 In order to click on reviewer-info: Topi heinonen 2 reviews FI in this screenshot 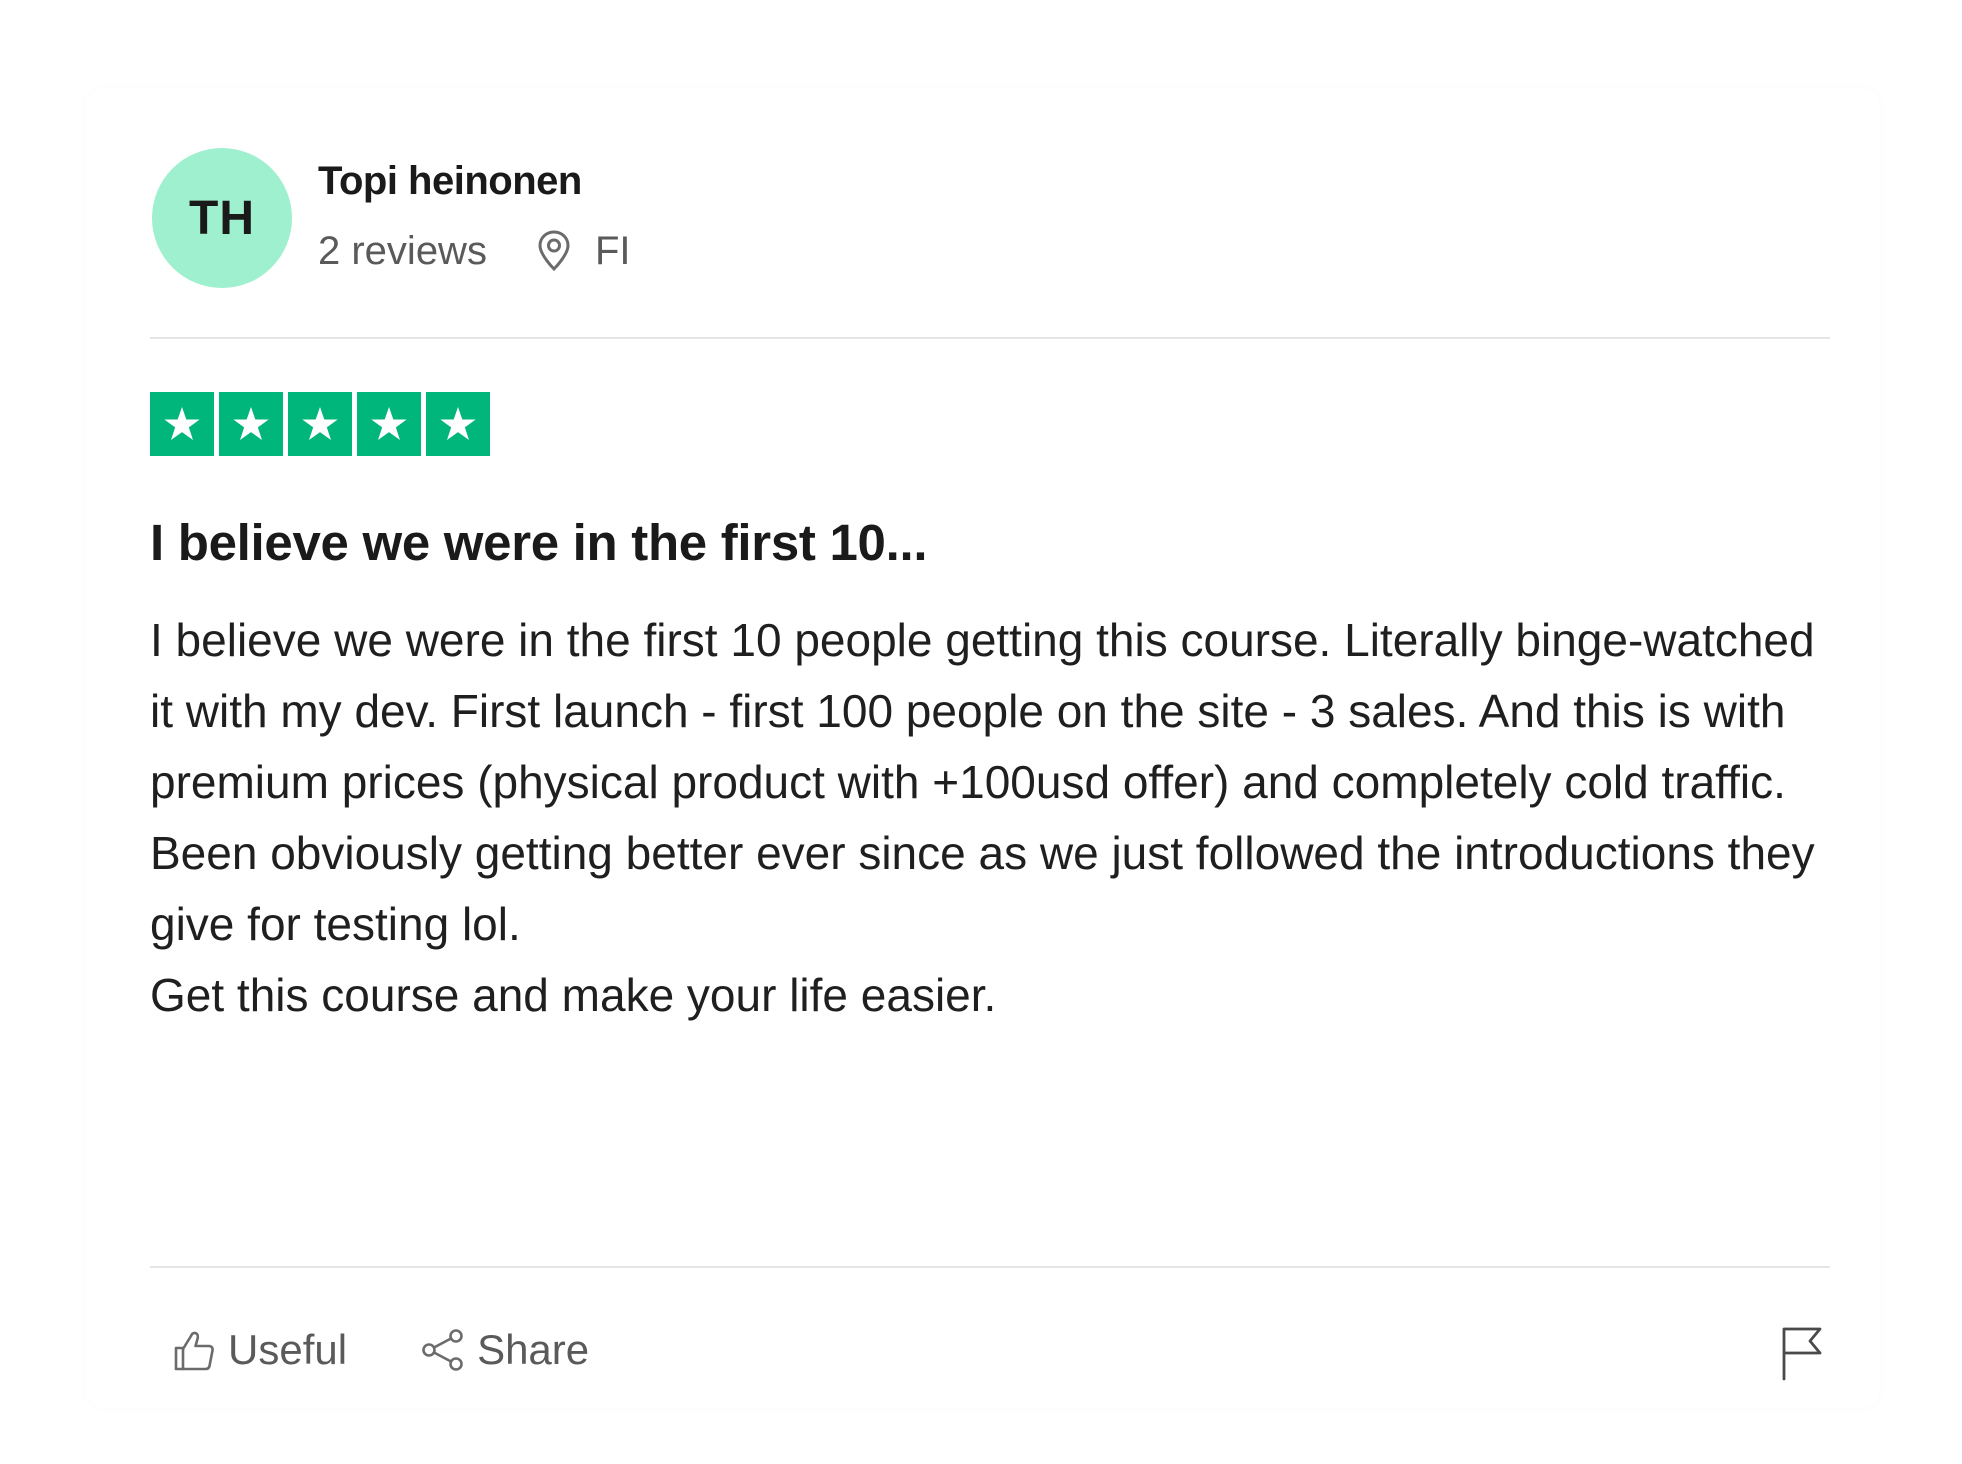, I will do `click(474, 215)`.